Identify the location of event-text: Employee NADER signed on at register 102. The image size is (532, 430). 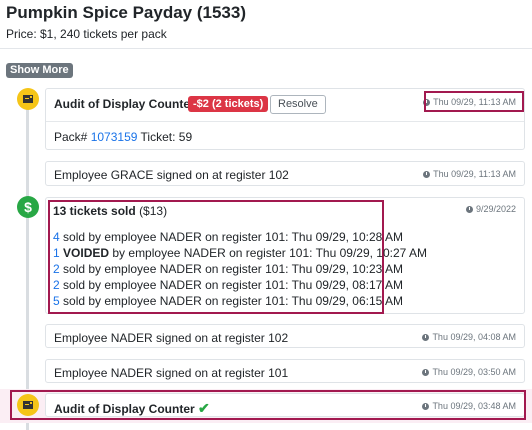
(171, 338).